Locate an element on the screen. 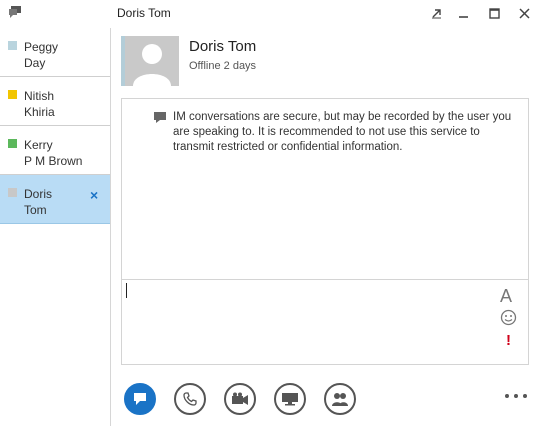 This screenshot has width=538, height=426. font-format-button: A is located at coordinates (506, 296).